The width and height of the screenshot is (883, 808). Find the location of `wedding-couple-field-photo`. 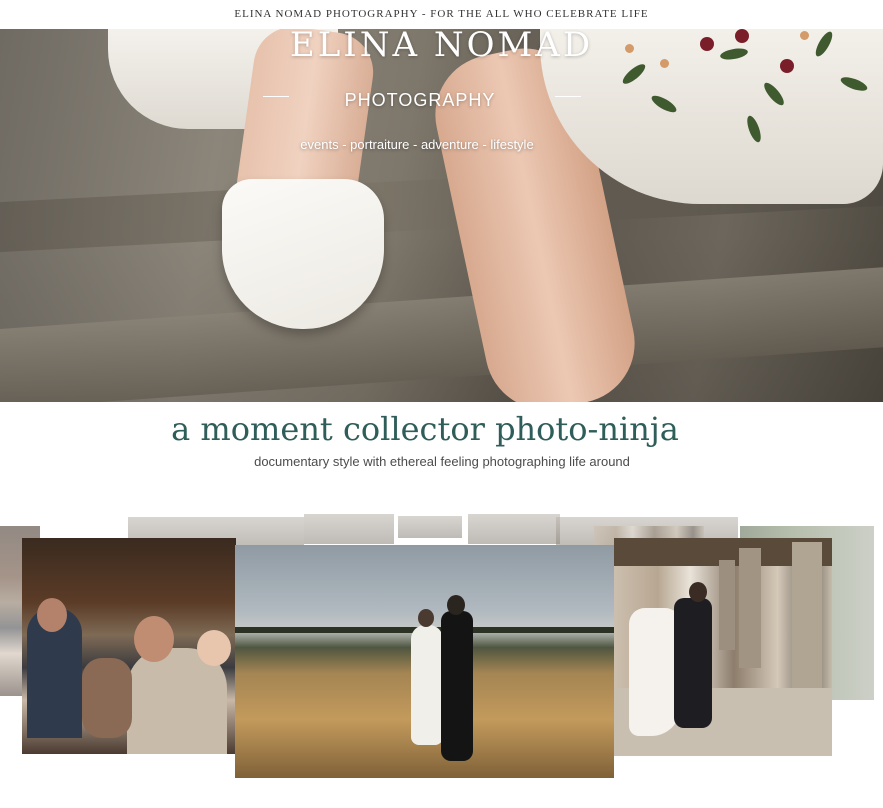

wedding-couple-field-photo is located at coordinates (424, 661).